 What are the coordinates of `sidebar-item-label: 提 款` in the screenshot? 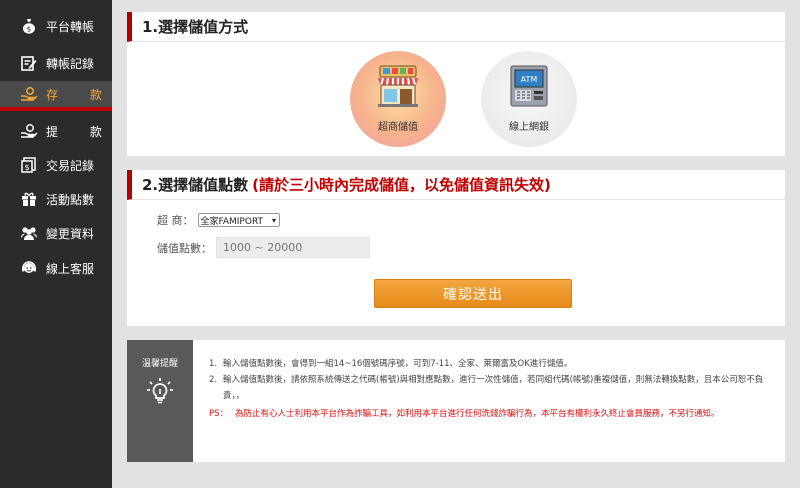 It's located at (81, 131).